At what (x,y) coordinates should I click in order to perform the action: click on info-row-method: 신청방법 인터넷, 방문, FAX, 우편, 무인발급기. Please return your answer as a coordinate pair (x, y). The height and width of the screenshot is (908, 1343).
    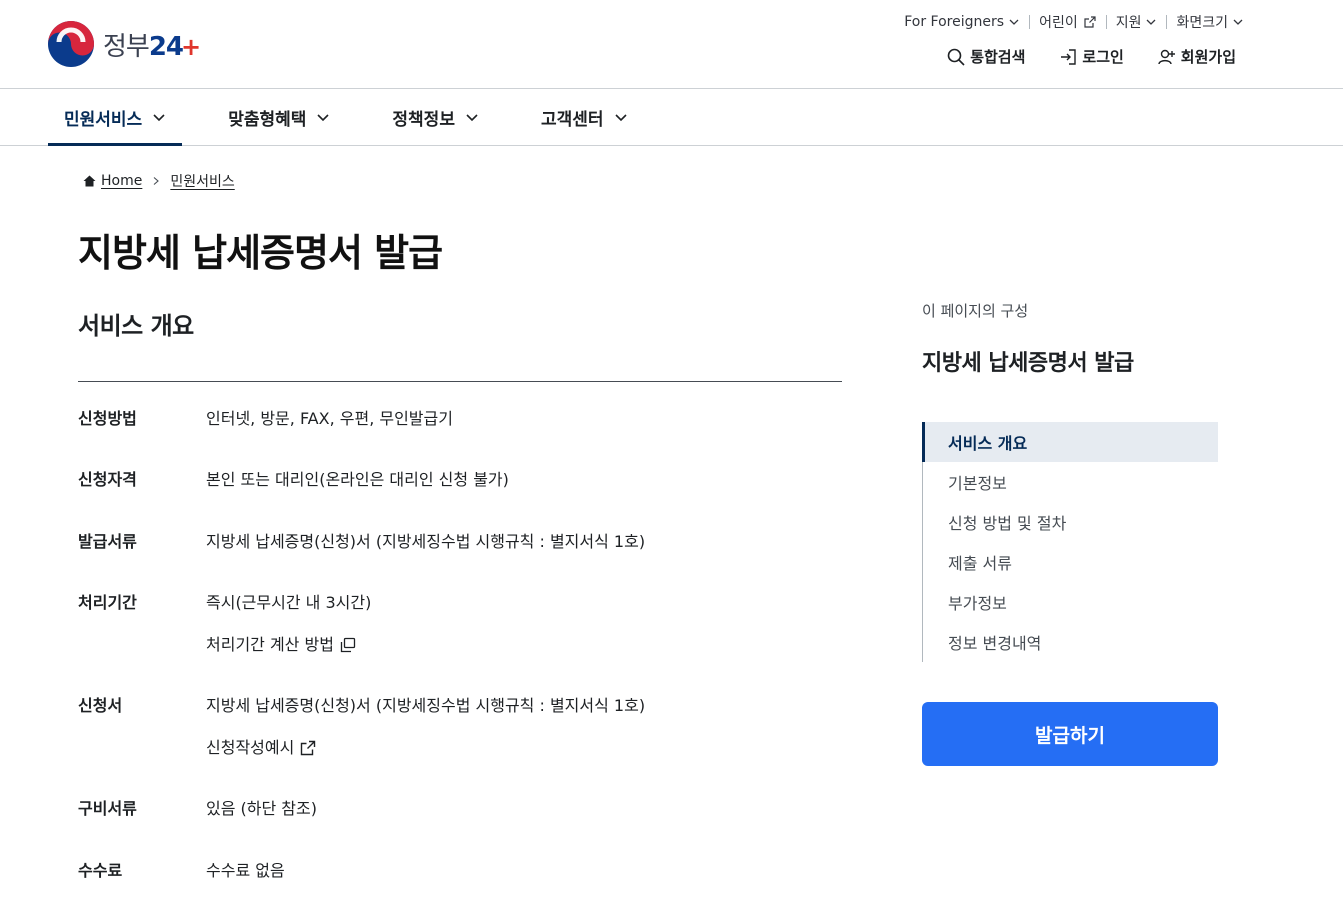
    Looking at the image, I should click on (265, 419).